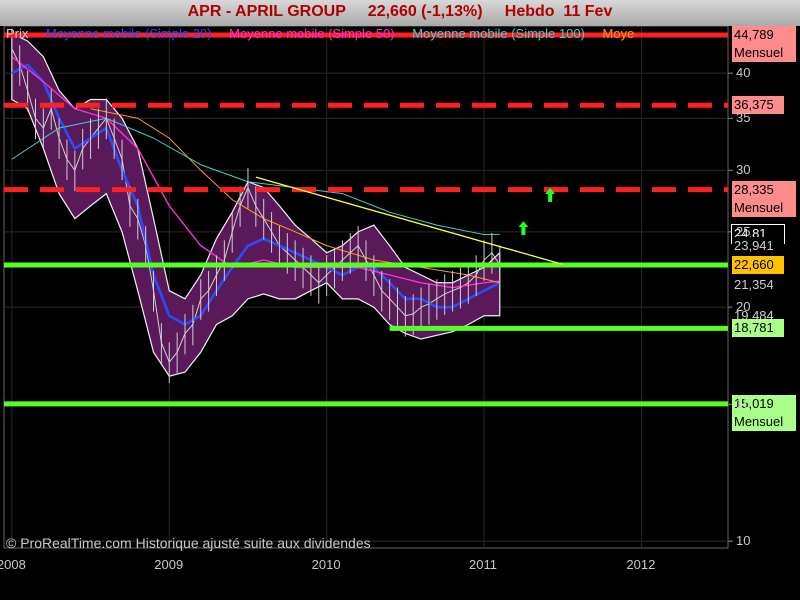 The height and width of the screenshot is (600, 800). Describe the element at coordinates (129, 33) in the screenshot. I see `legend-item-sma20: Moyenne mobile (Simple 20)` at that location.